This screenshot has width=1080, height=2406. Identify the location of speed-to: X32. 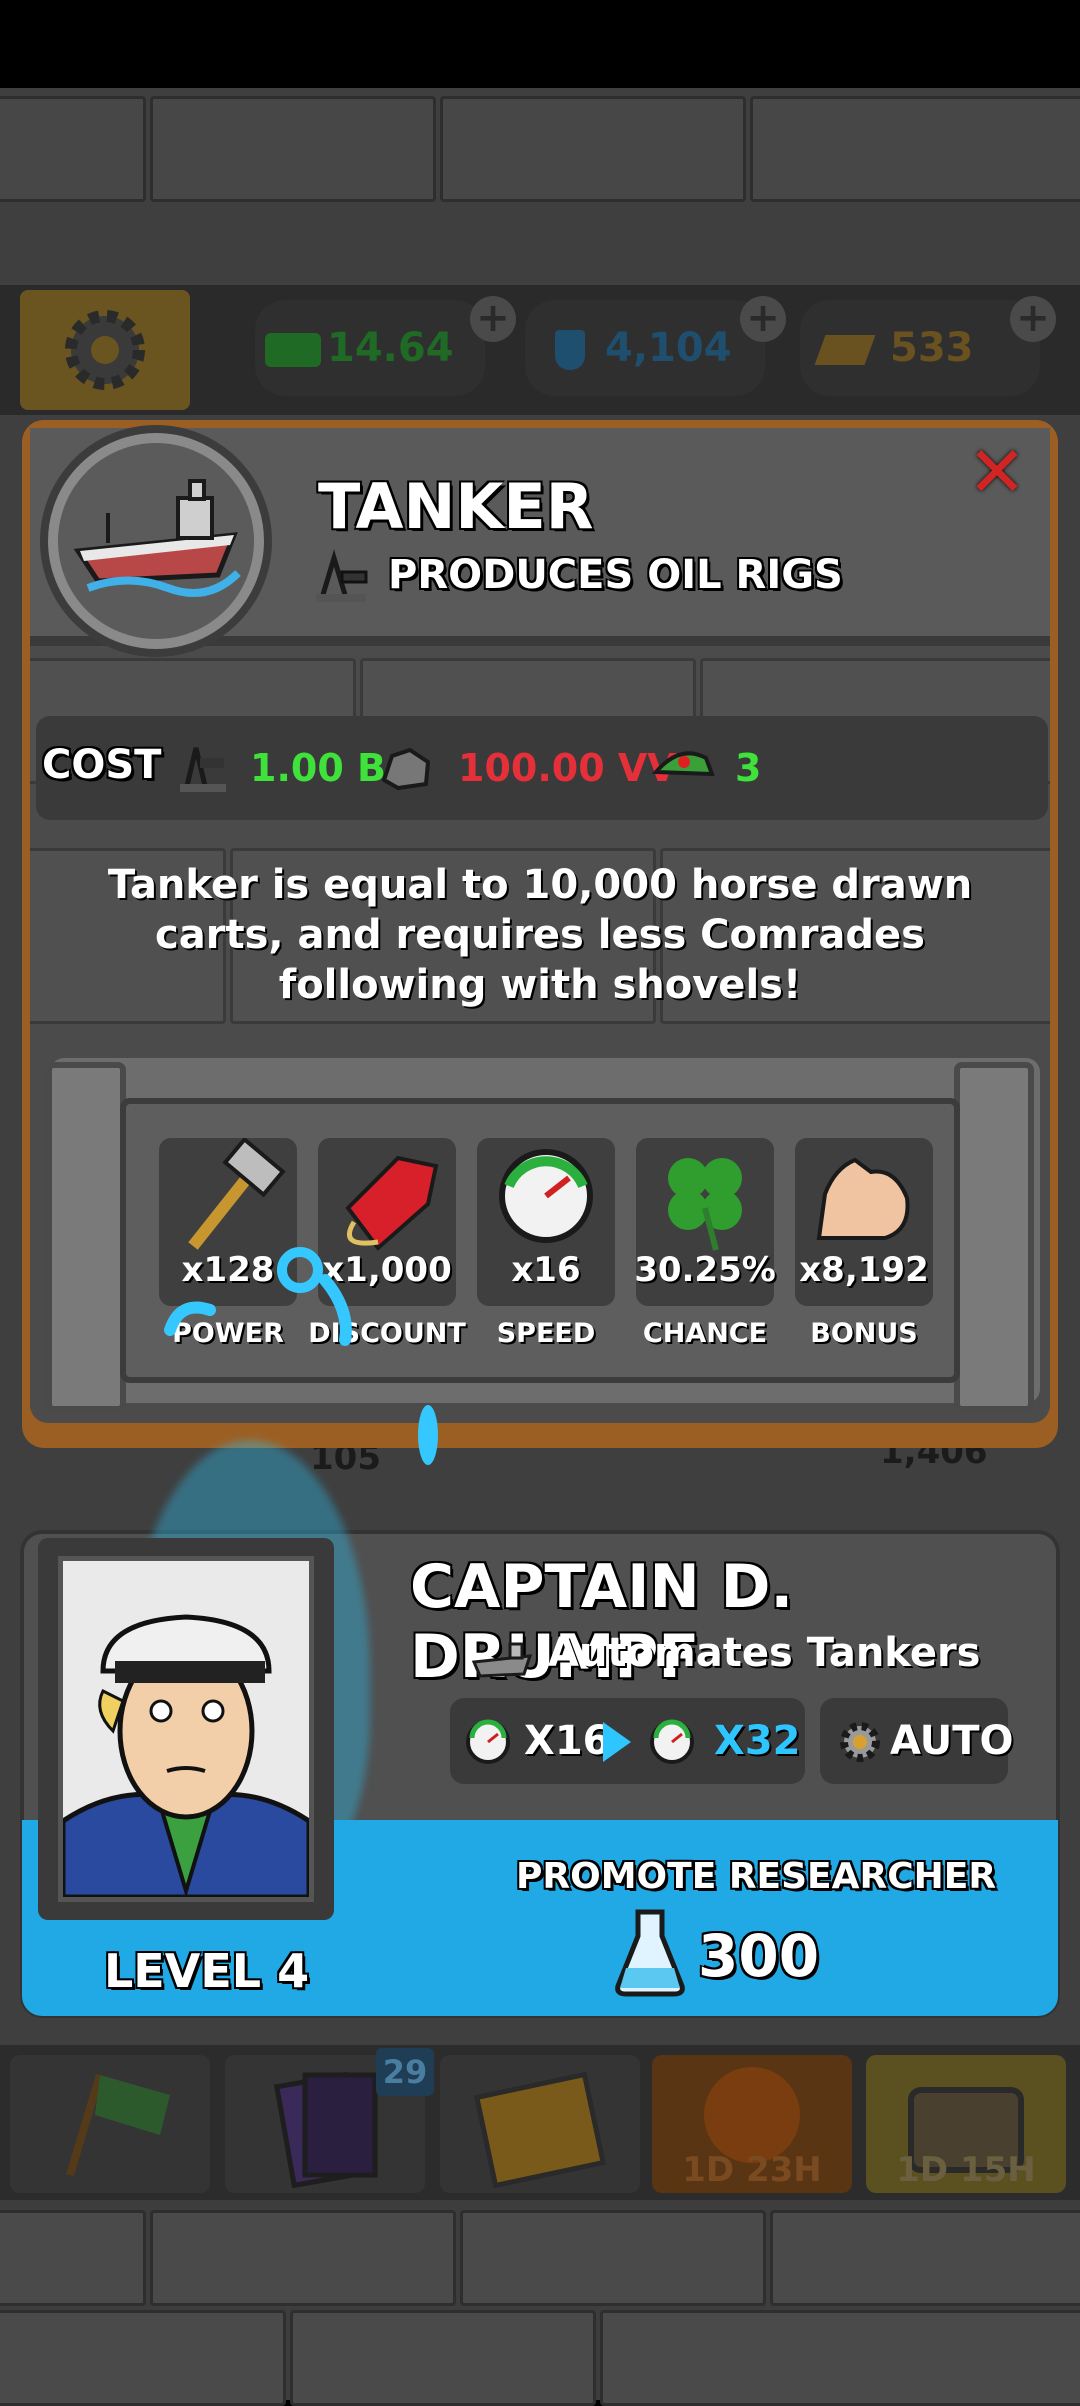
(757, 1741).